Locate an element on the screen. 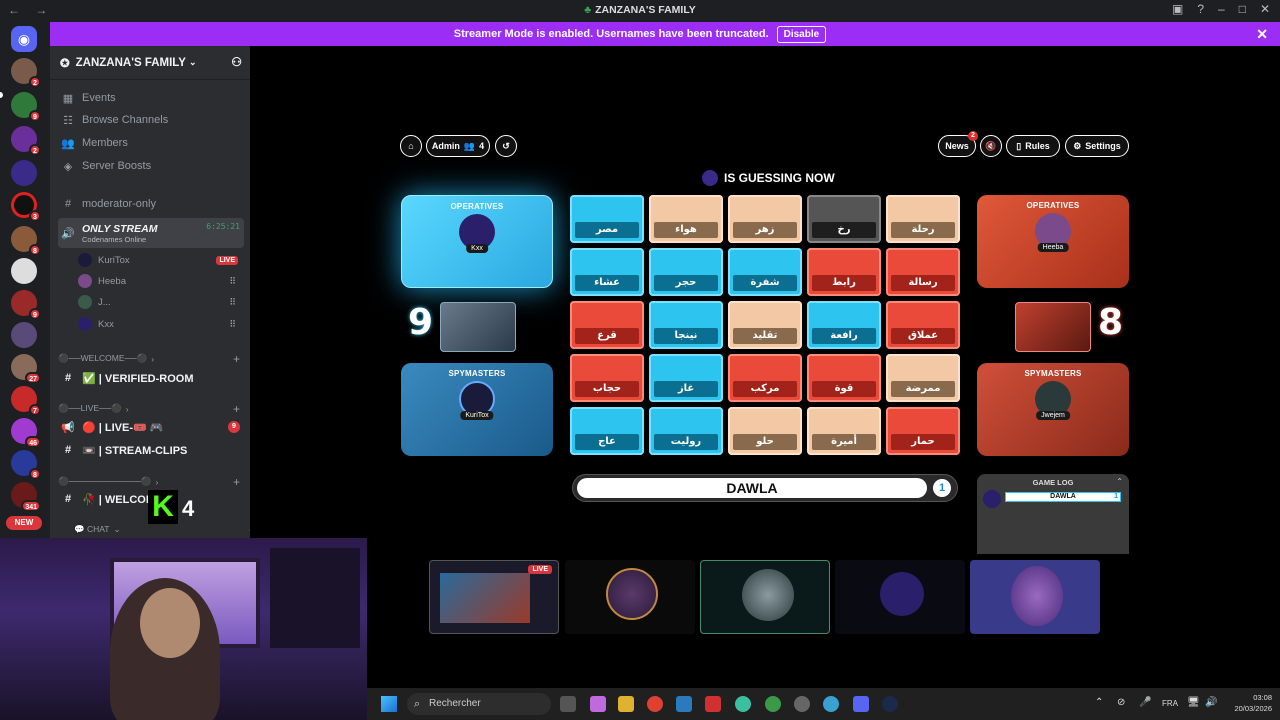 This screenshot has width=1280, height=720. settings-button: ⚙ Settings is located at coordinates (1097, 146).